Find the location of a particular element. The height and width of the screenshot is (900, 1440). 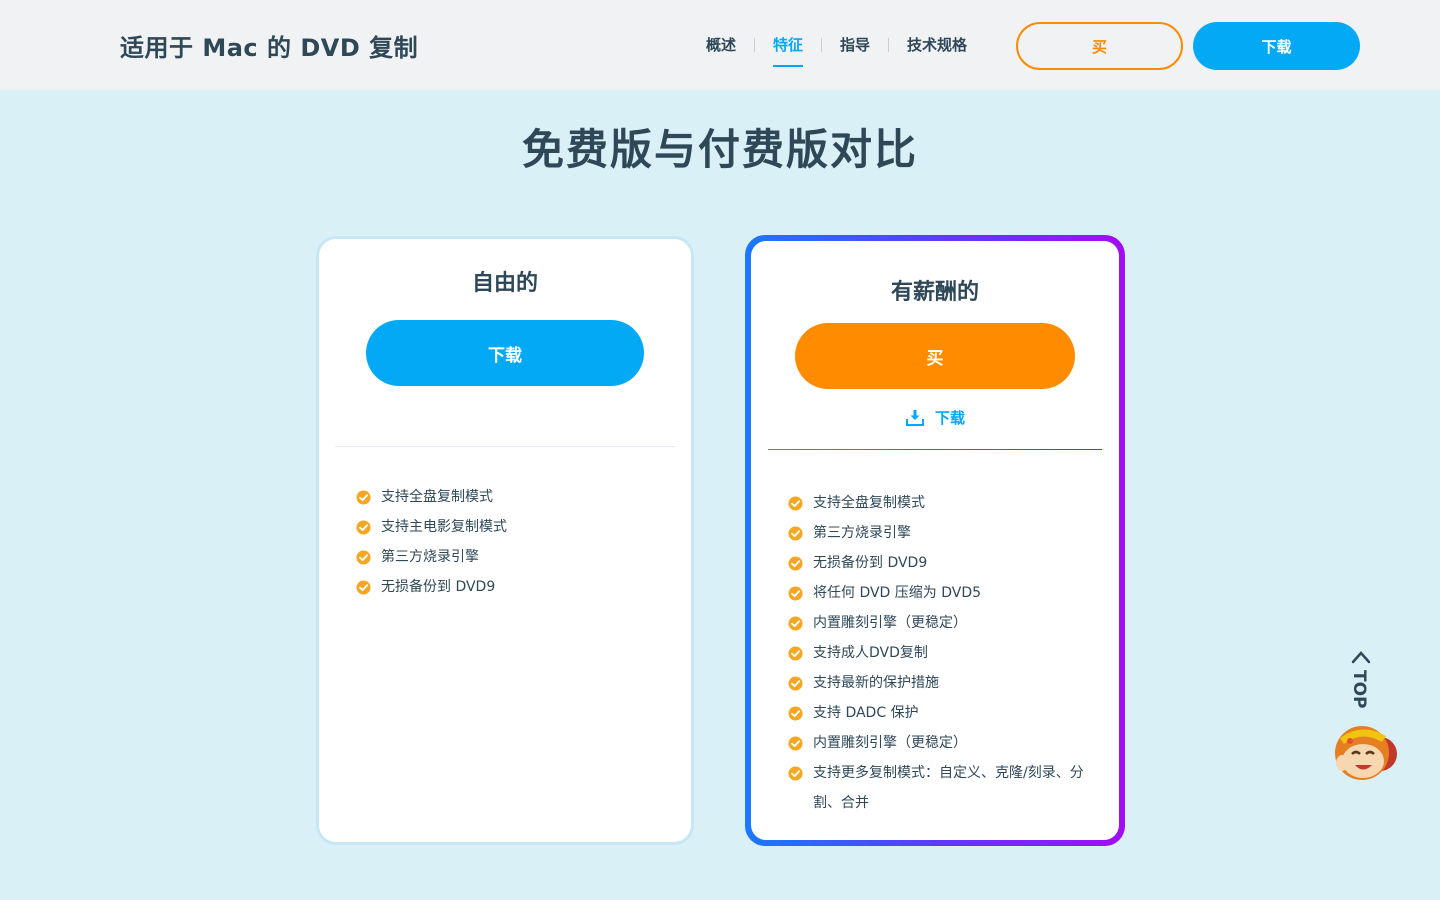

feature-text: 支持最新的保护措施 is located at coordinates (876, 683).